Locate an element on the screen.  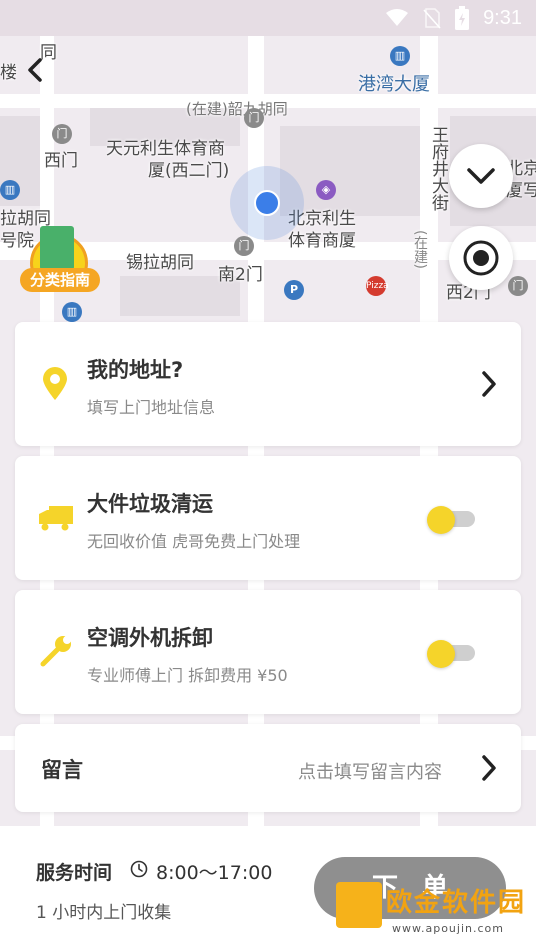
address-card: 我的地址? 填写上门地址信息 is located at coordinates (268, 384).